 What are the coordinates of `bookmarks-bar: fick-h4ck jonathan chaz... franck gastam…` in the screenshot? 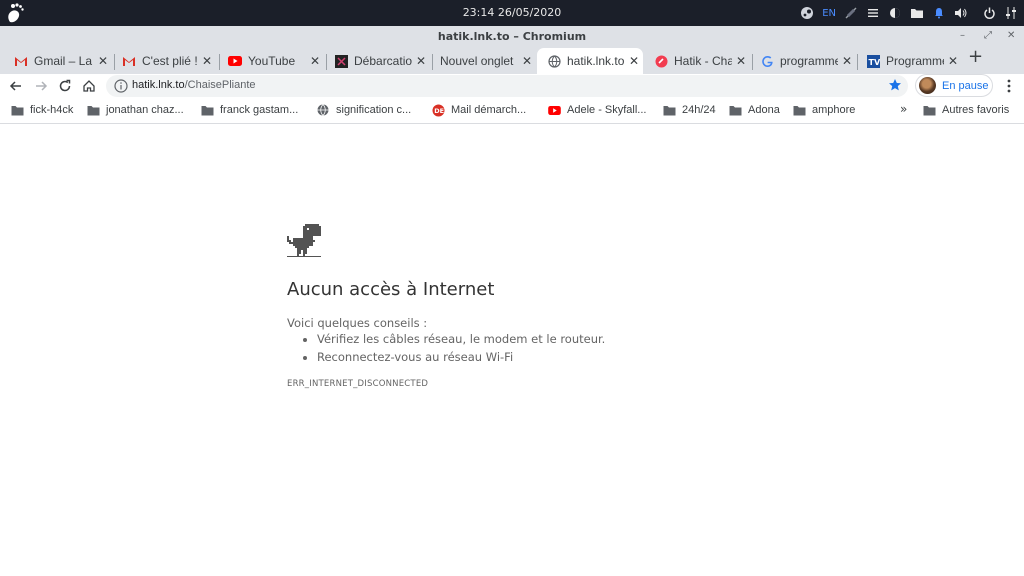 It's located at (512, 111).